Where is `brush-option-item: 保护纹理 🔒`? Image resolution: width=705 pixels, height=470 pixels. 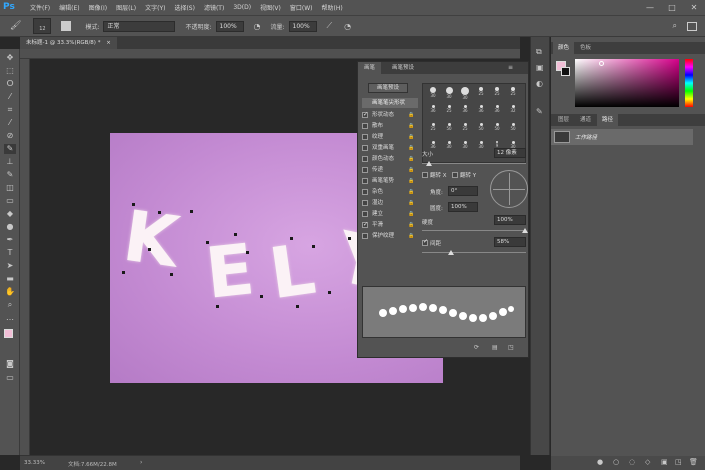 brush-option-item: 保护纹理 🔒 is located at coordinates (390, 236).